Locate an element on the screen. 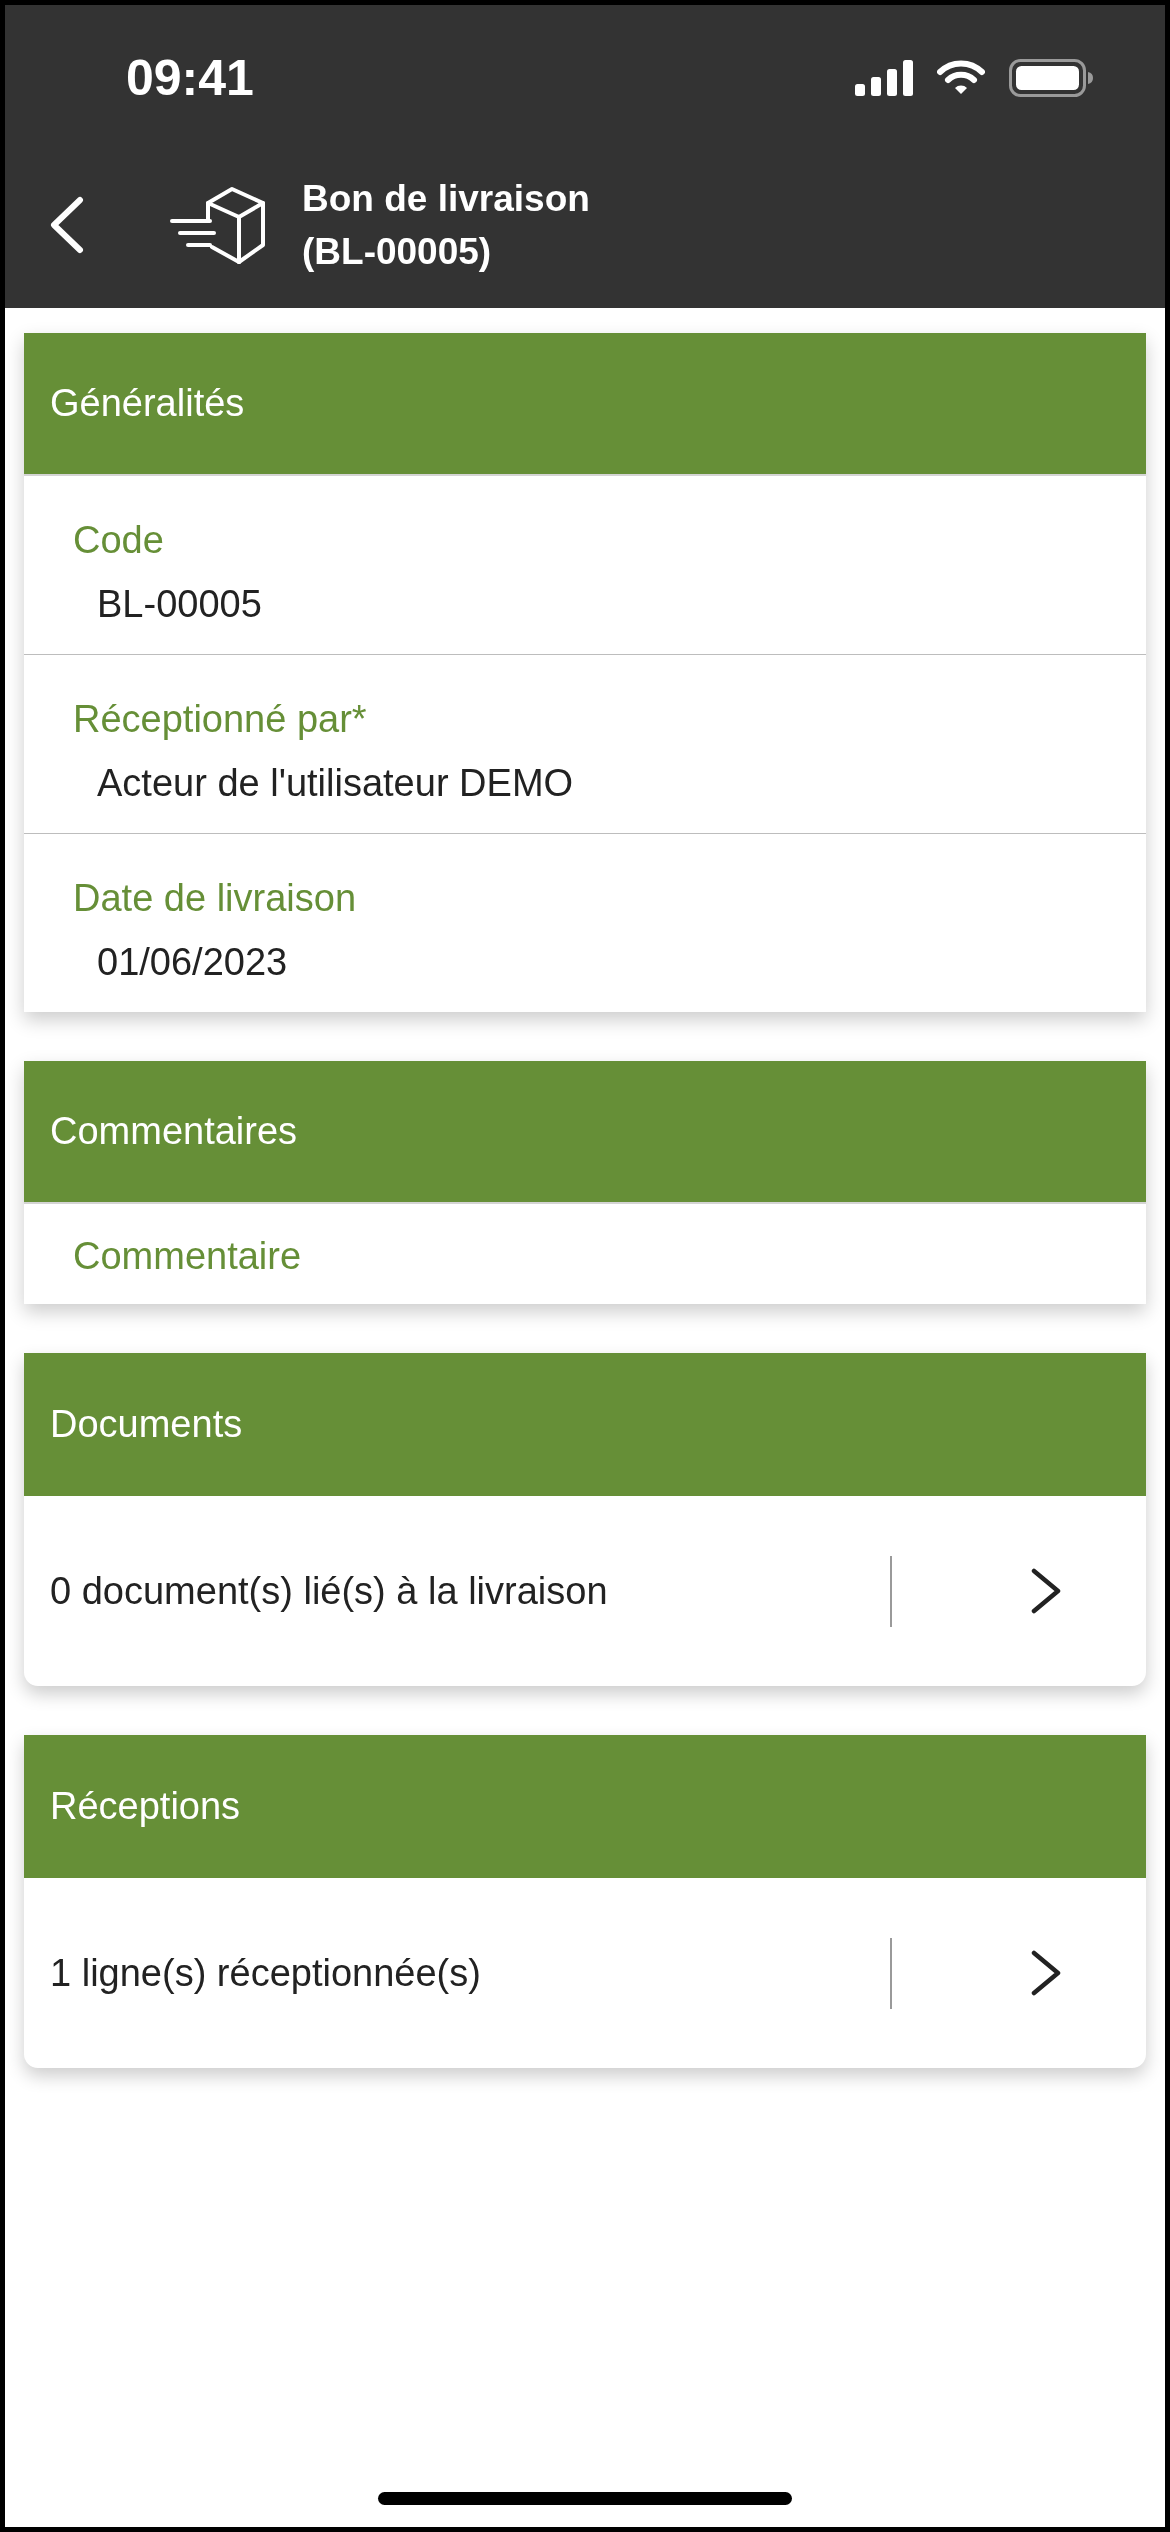  status-time: 09:41 is located at coordinates (190, 78).